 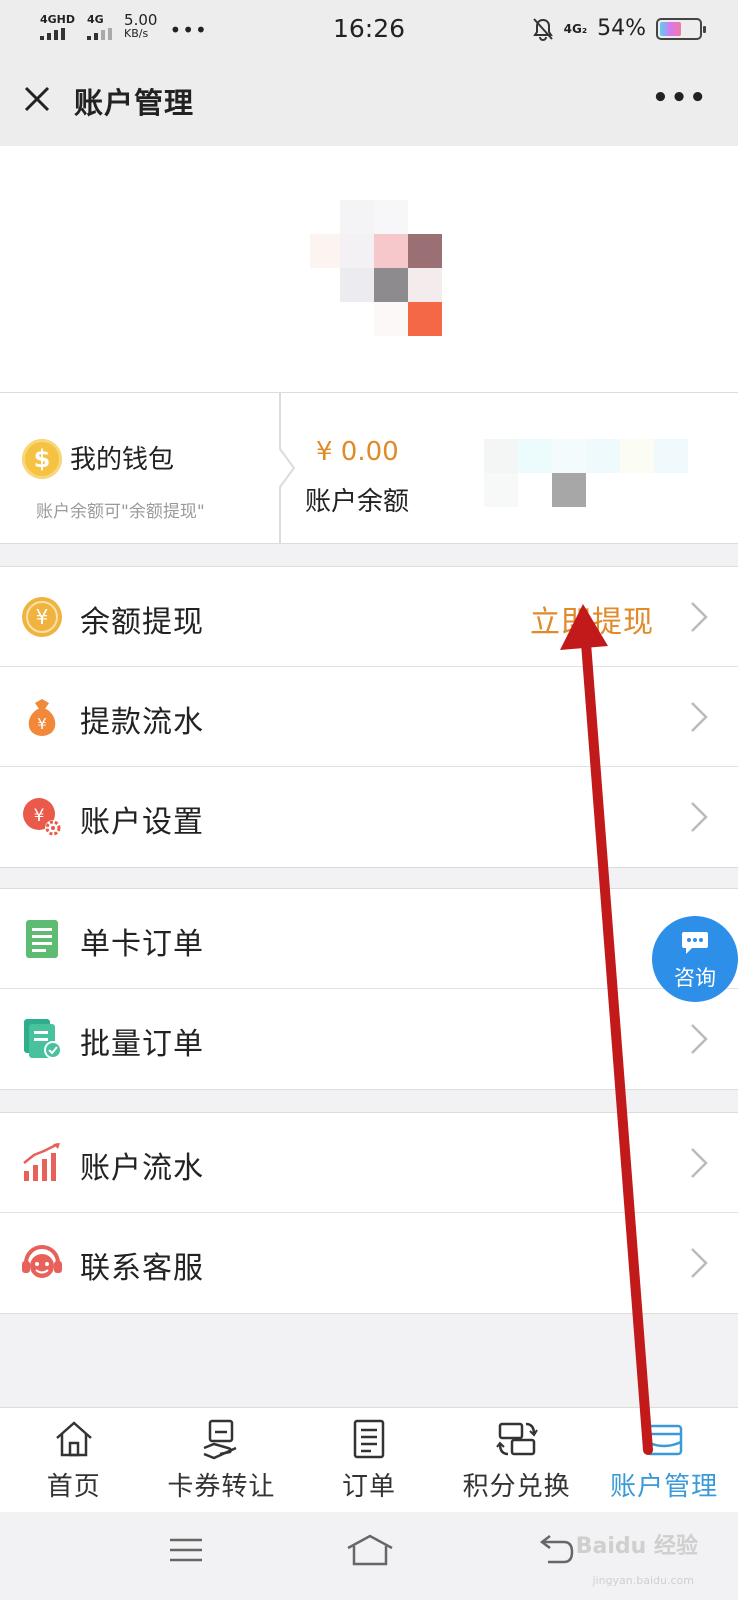 I want to click on consult-label: 咨询, so click(x=695, y=978).